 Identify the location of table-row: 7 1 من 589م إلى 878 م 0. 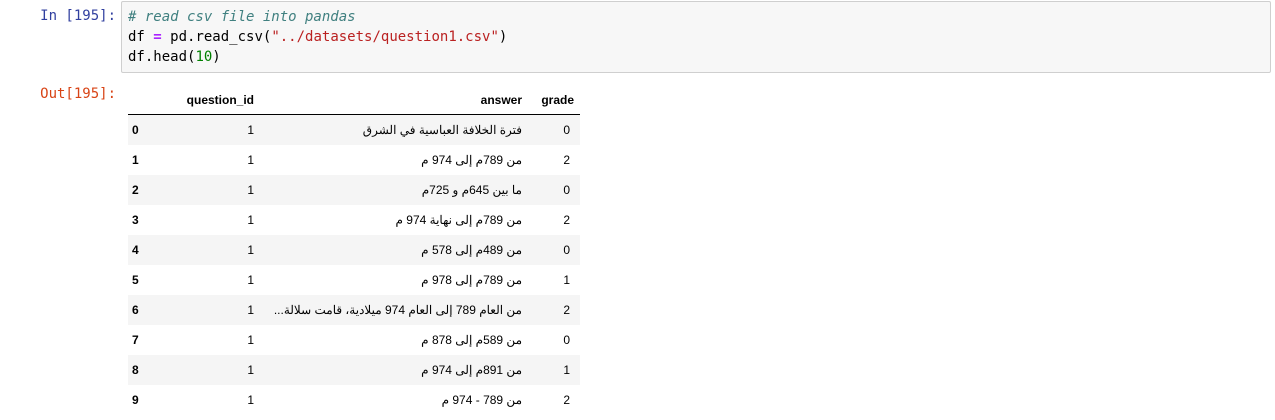
(354, 340).